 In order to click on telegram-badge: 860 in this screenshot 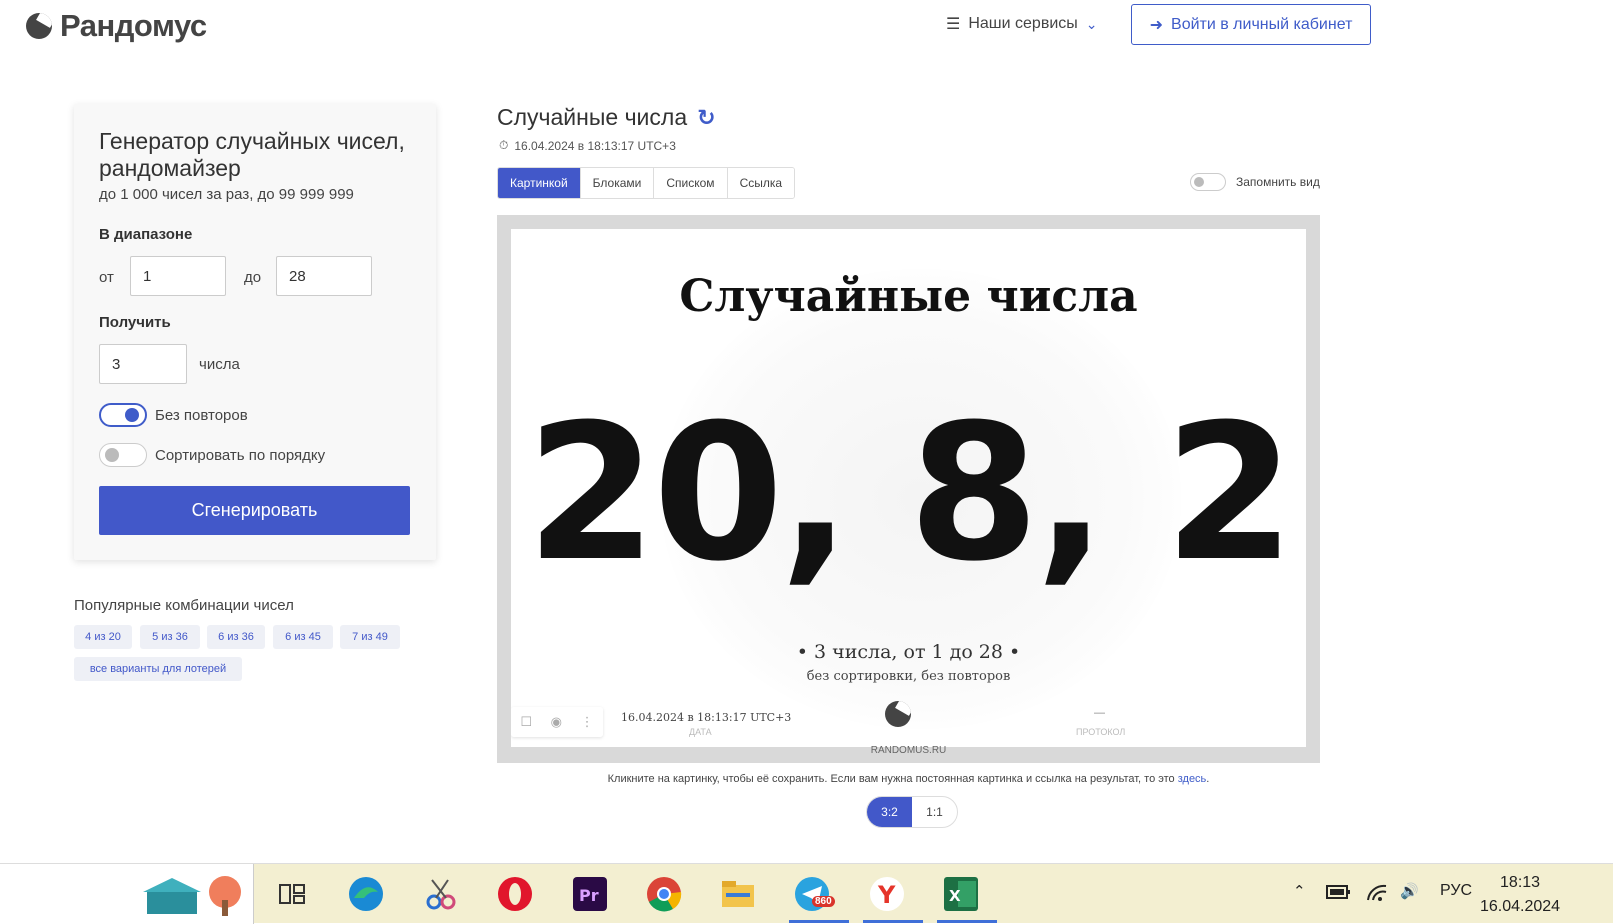, I will do `click(823, 901)`.